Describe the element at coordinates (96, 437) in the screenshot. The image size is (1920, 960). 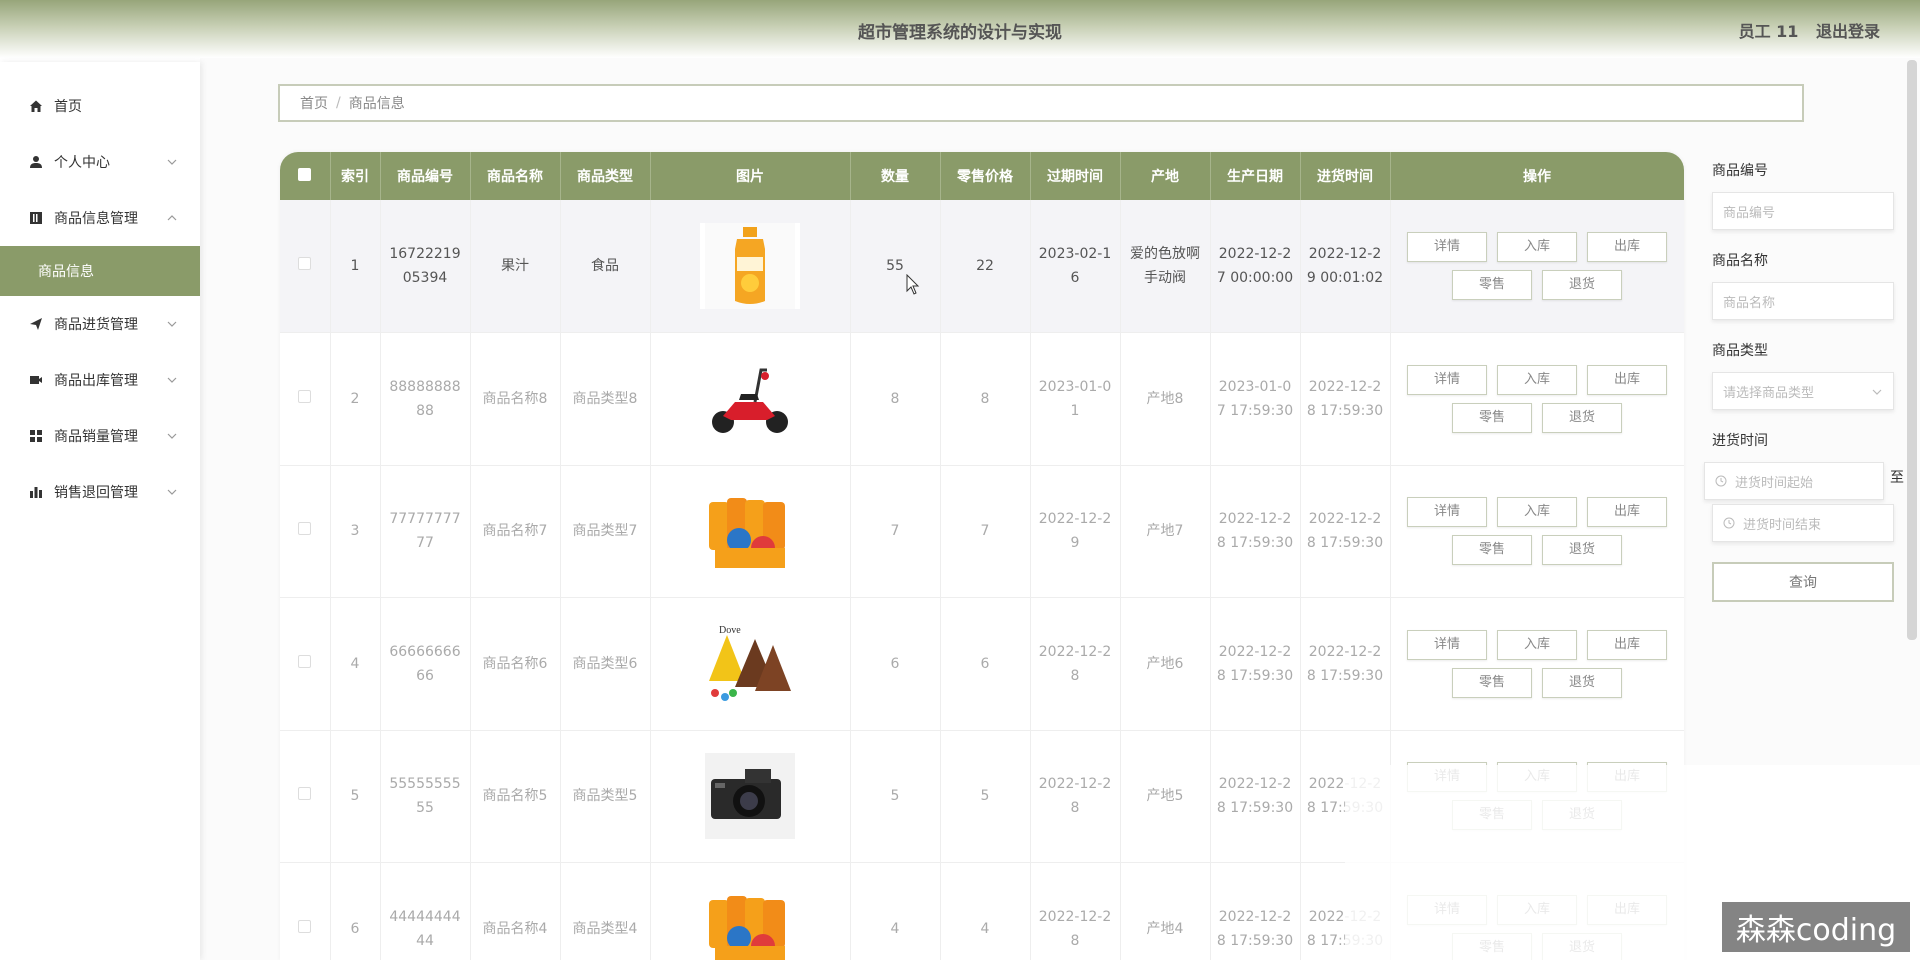
I see `sidebar-item-label: 商品销量管理` at that location.